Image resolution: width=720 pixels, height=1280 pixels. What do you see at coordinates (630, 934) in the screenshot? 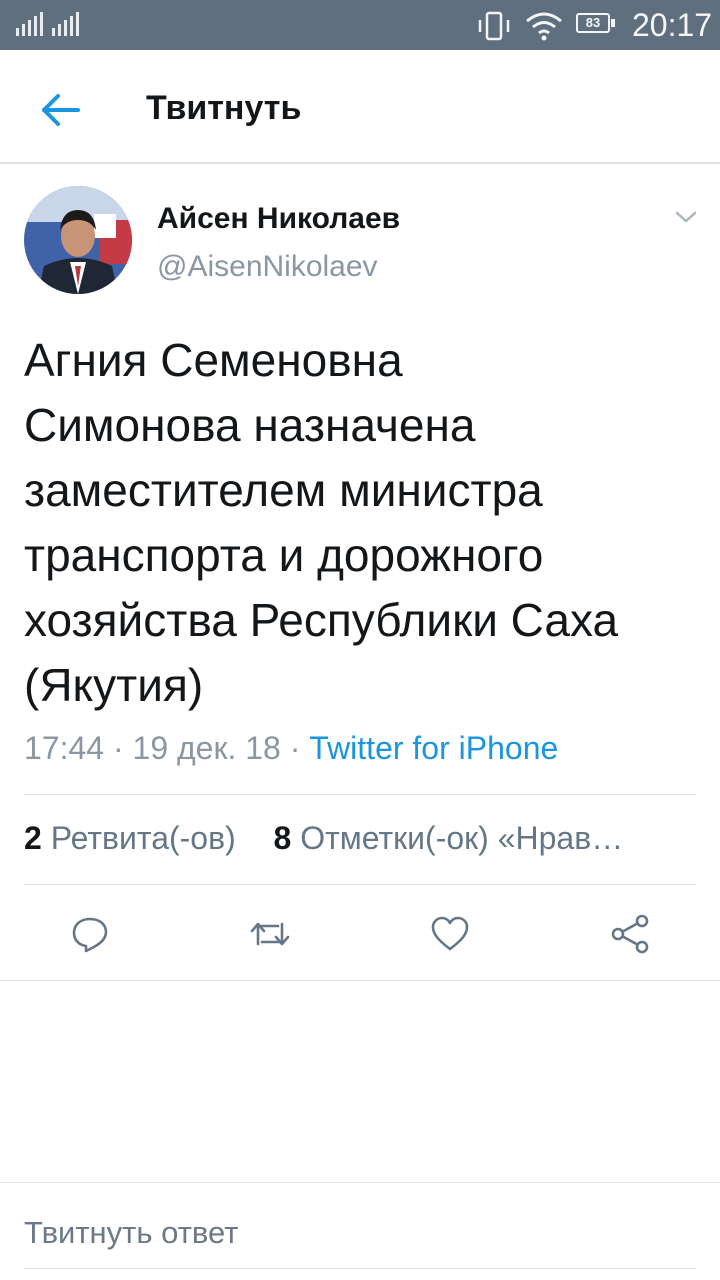
I see `share-icon` at bounding box center [630, 934].